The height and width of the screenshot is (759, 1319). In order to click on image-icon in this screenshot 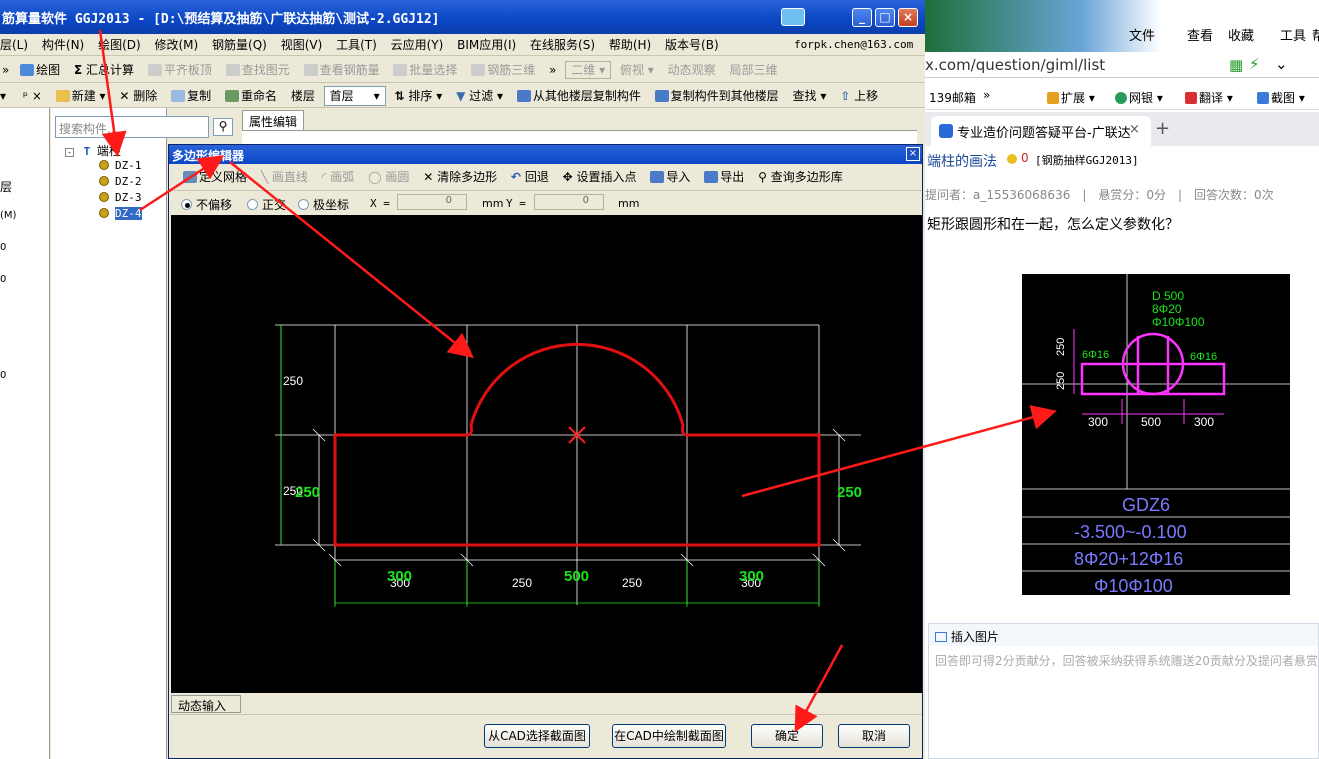, I will do `click(941, 637)`.